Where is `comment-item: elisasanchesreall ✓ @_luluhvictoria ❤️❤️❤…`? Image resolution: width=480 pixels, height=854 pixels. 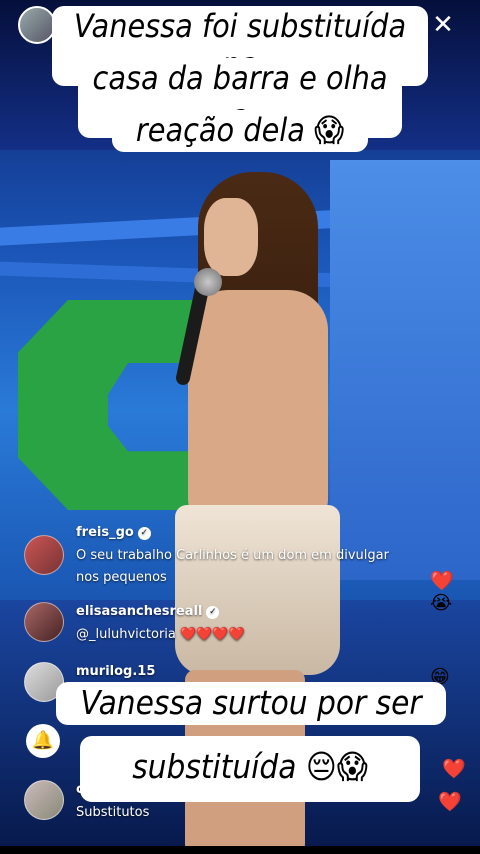
comment-item: elisasanchesreall ✓ @_luluhvictoria ❤️❤️❤… is located at coordinates (224, 623).